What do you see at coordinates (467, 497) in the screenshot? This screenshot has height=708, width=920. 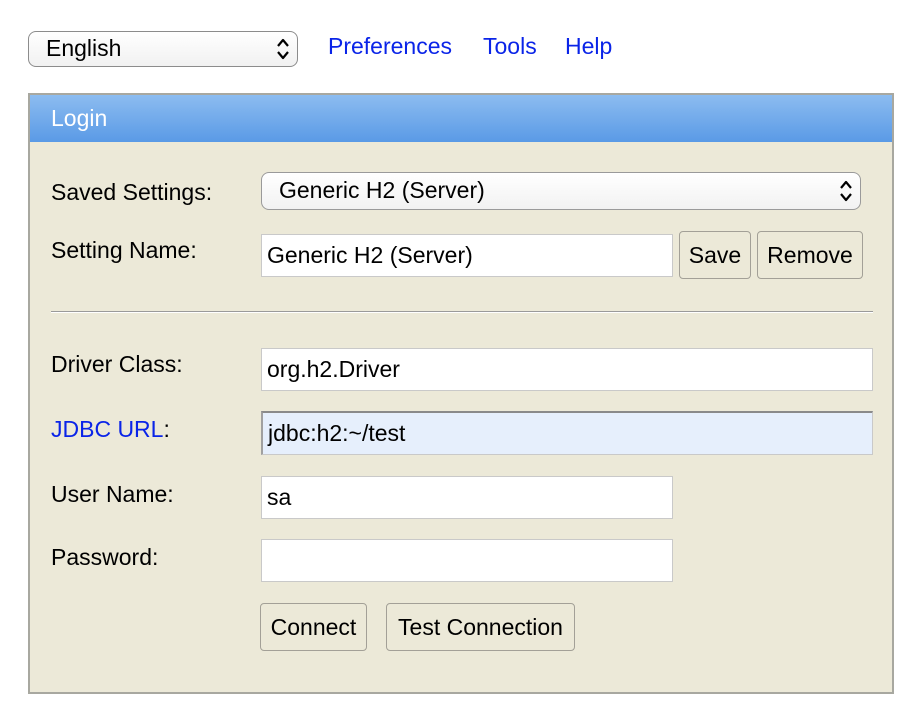 I see `user-name-input: sa` at bounding box center [467, 497].